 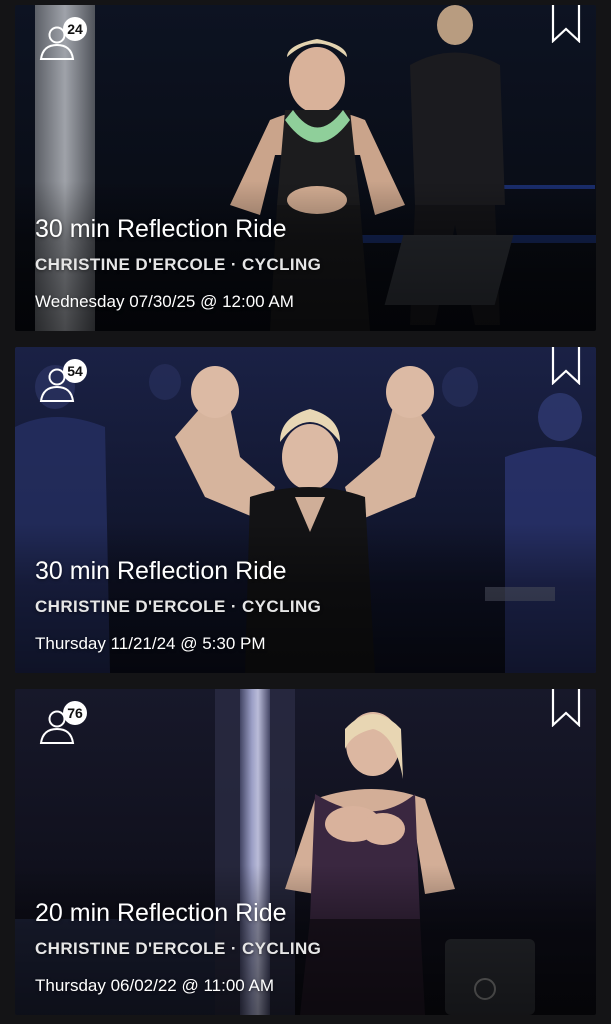 I want to click on attendee-count-badge: 24, so click(x=75, y=29).